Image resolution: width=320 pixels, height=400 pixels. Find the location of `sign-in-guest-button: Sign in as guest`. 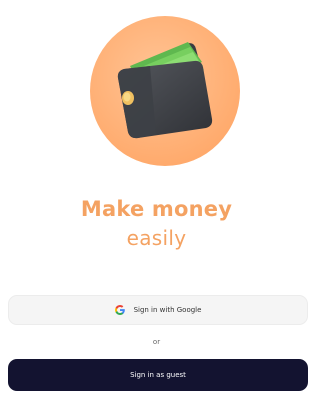

sign-in-guest-button: Sign in as guest is located at coordinates (158, 375).